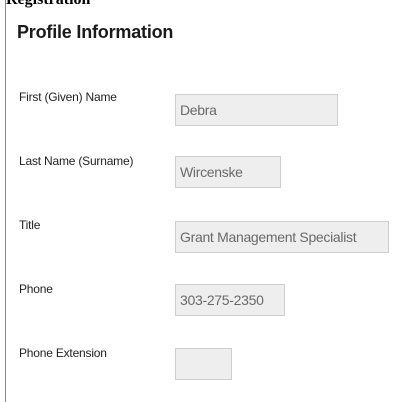 The image size is (409, 402). Describe the element at coordinates (76, 161) in the screenshot. I see `last-name-label: Last Name (Surname)` at that location.